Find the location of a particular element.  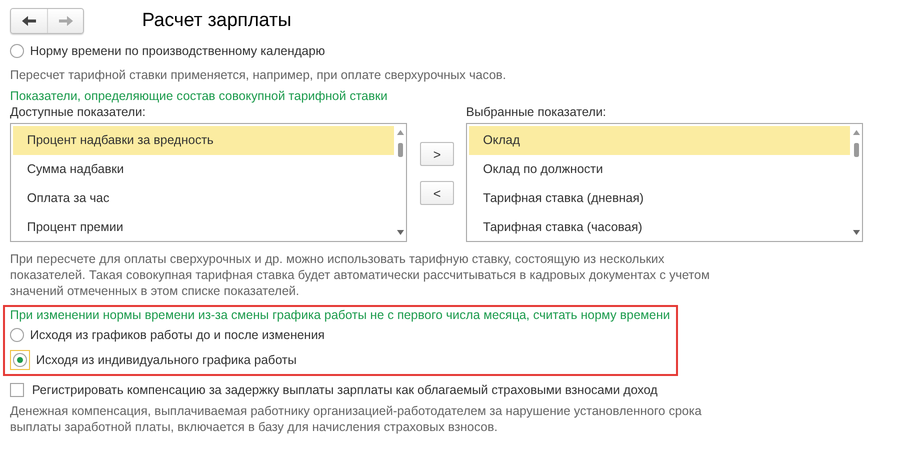

radio-label: Исходя из графиков работы до и после изменения is located at coordinates (177, 335).